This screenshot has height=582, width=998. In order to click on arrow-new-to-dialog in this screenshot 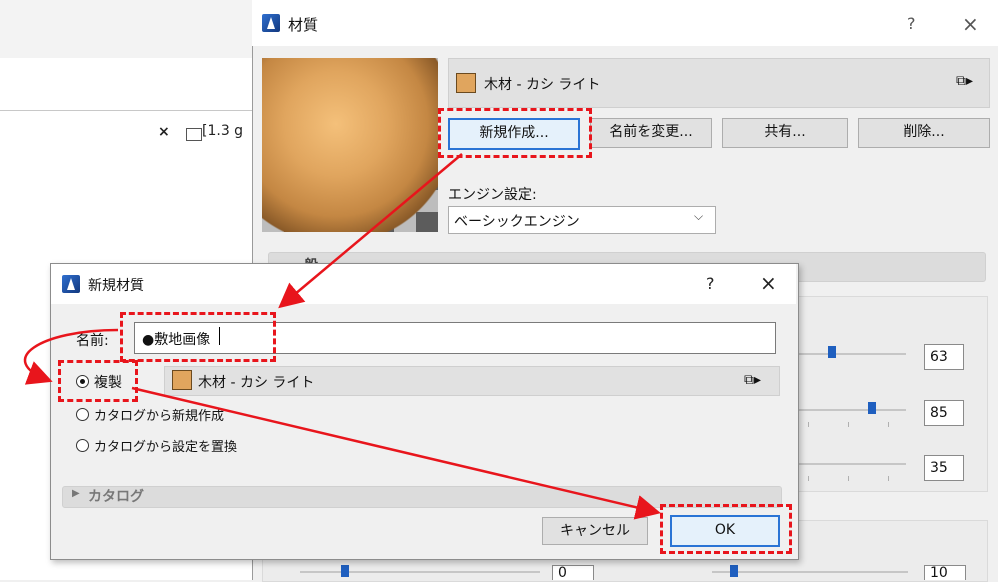, I will do `click(370, 231)`.